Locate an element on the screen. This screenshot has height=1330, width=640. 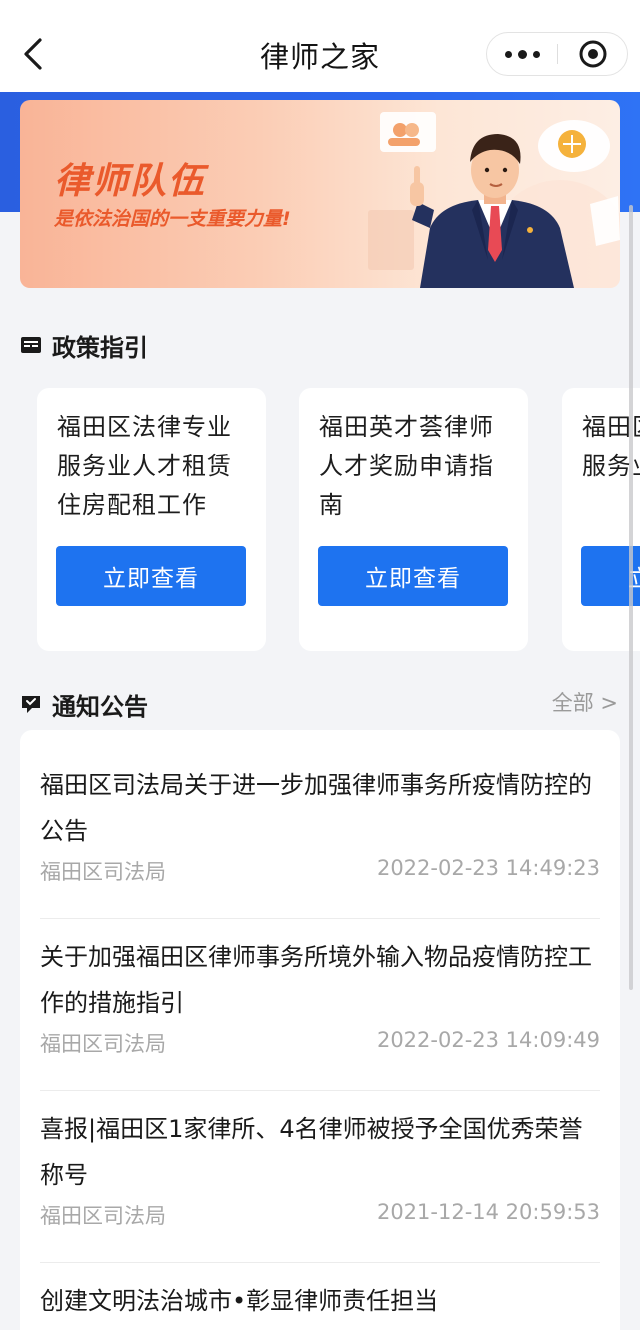
target-close-icon is located at coordinates (593, 54).